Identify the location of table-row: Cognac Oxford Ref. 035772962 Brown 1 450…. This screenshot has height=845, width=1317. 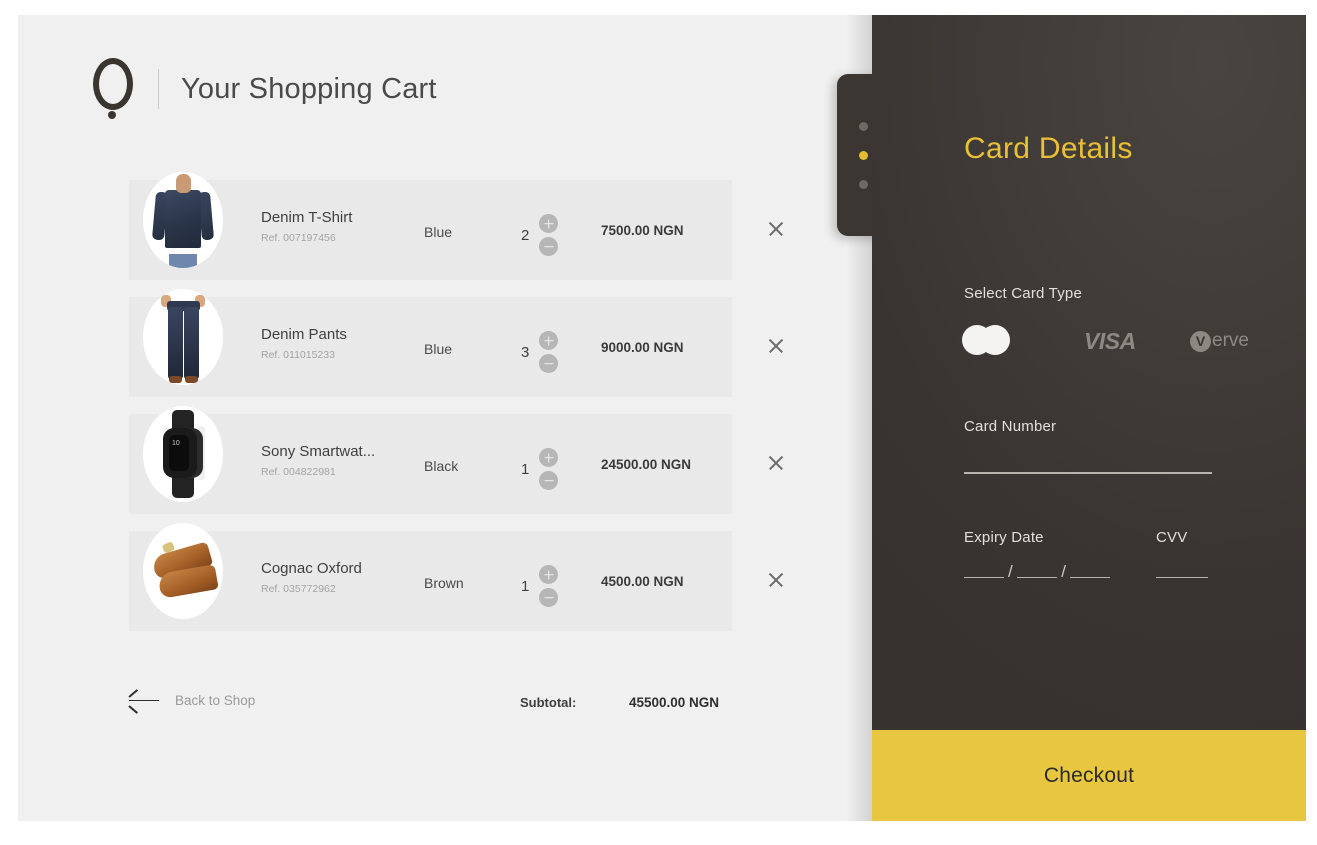
(430, 577).